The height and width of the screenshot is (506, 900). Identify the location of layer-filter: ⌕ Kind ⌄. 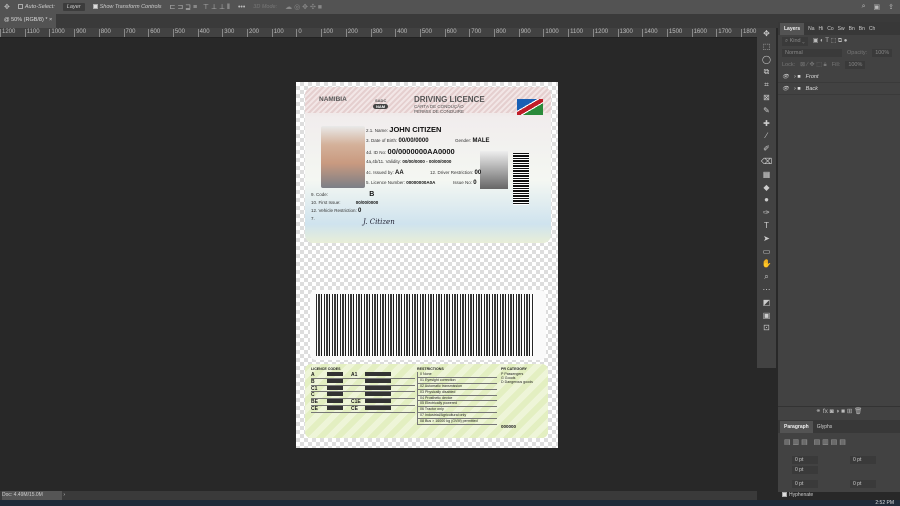
(795, 41).